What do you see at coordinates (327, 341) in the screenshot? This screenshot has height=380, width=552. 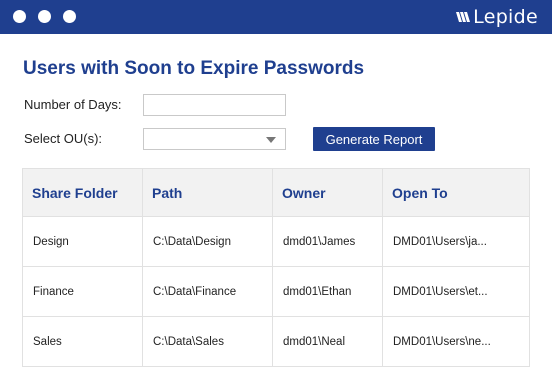 I see `owner-cell: dmd01\Neal` at bounding box center [327, 341].